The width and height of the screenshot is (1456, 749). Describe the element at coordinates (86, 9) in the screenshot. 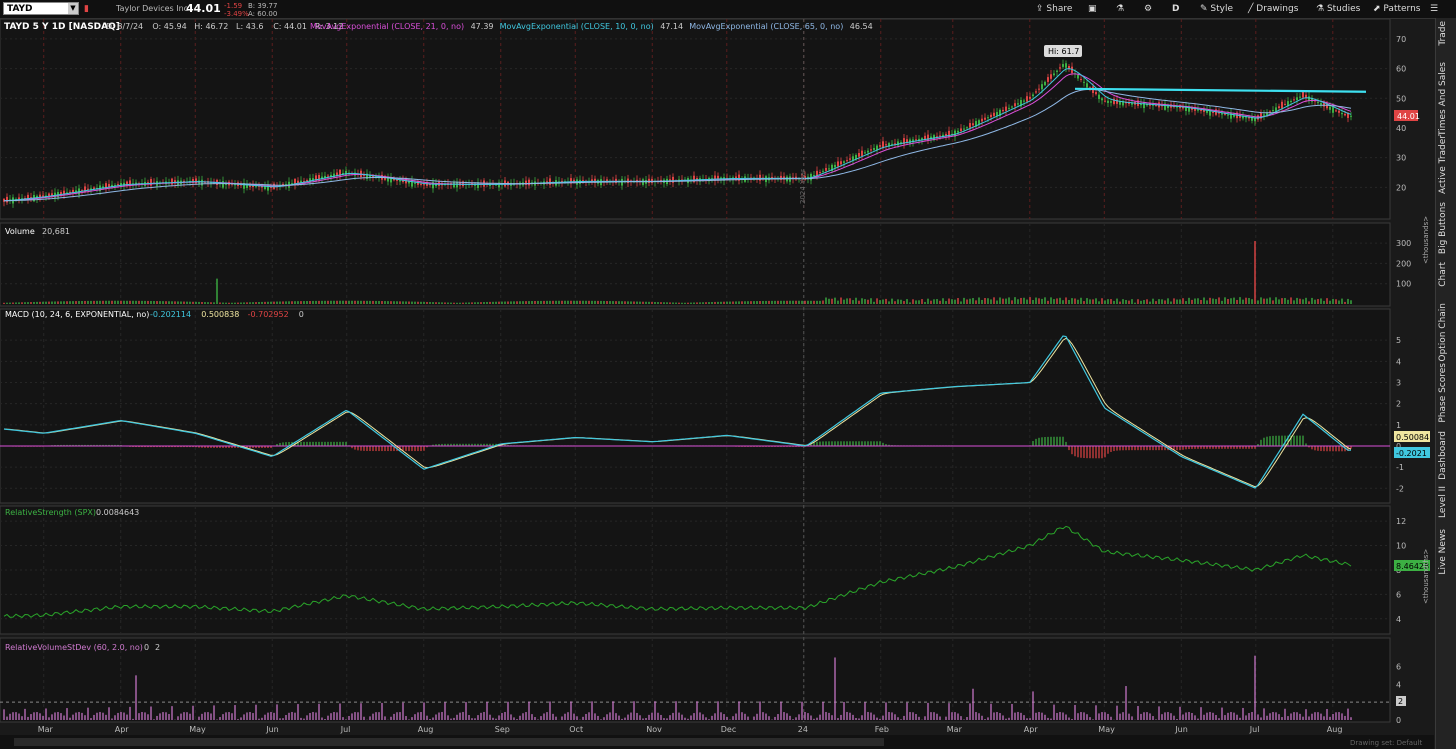

I see `alert-flag-icon: ▮` at that location.